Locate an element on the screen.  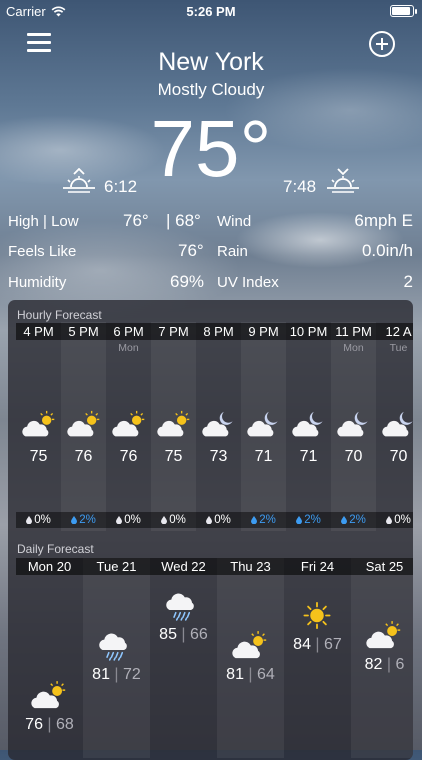
current-condition: Mostly Cloudy is located at coordinates (211, 89).